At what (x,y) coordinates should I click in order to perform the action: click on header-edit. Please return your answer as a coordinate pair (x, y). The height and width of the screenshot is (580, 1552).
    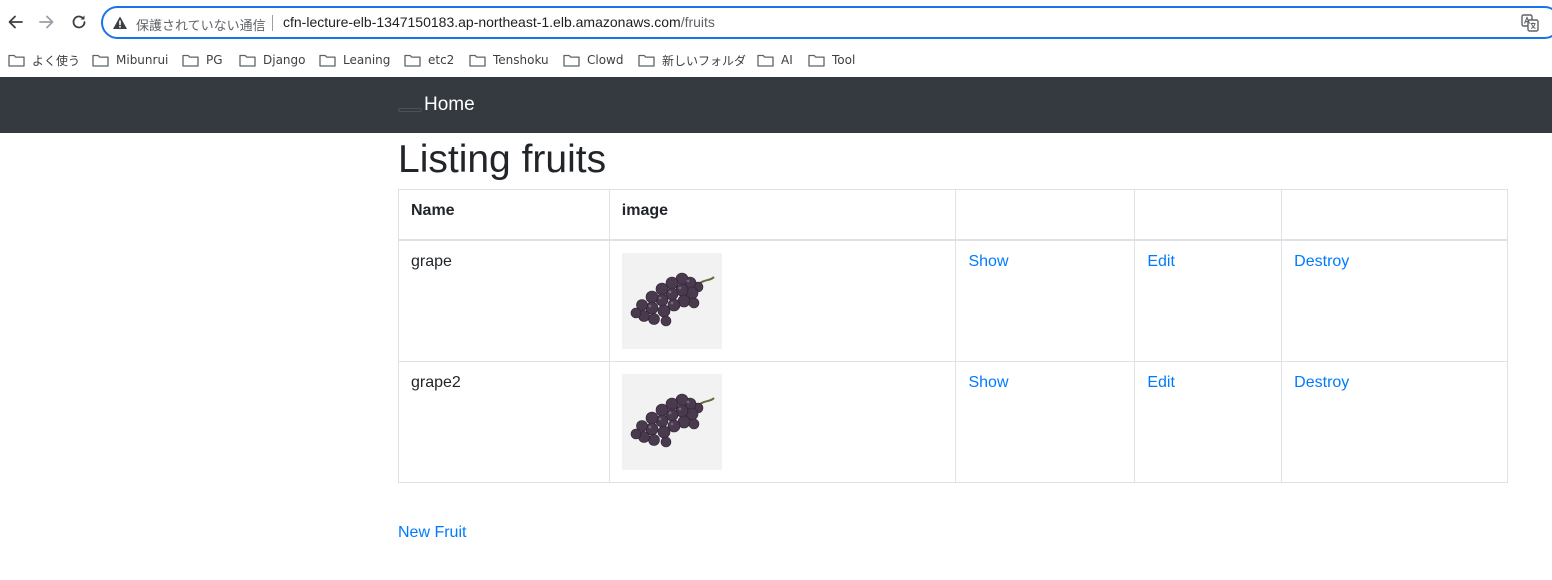
    Looking at the image, I should click on (1208, 215).